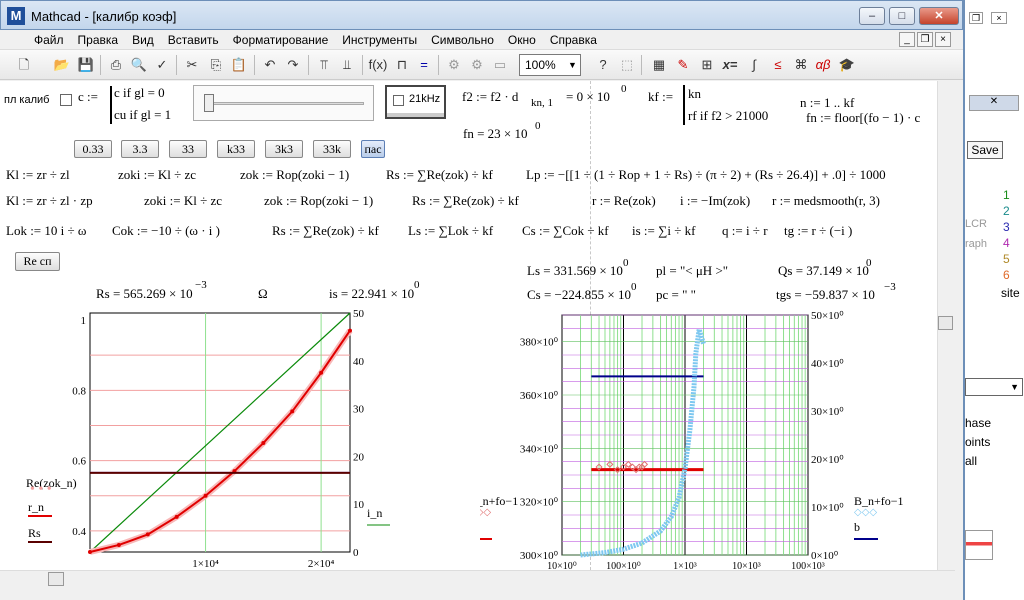 The image size is (1024, 600). What do you see at coordinates (823, 65) in the screenshot?
I see `greek-toolbar-icon: αβ` at bounding box center [823, 65].